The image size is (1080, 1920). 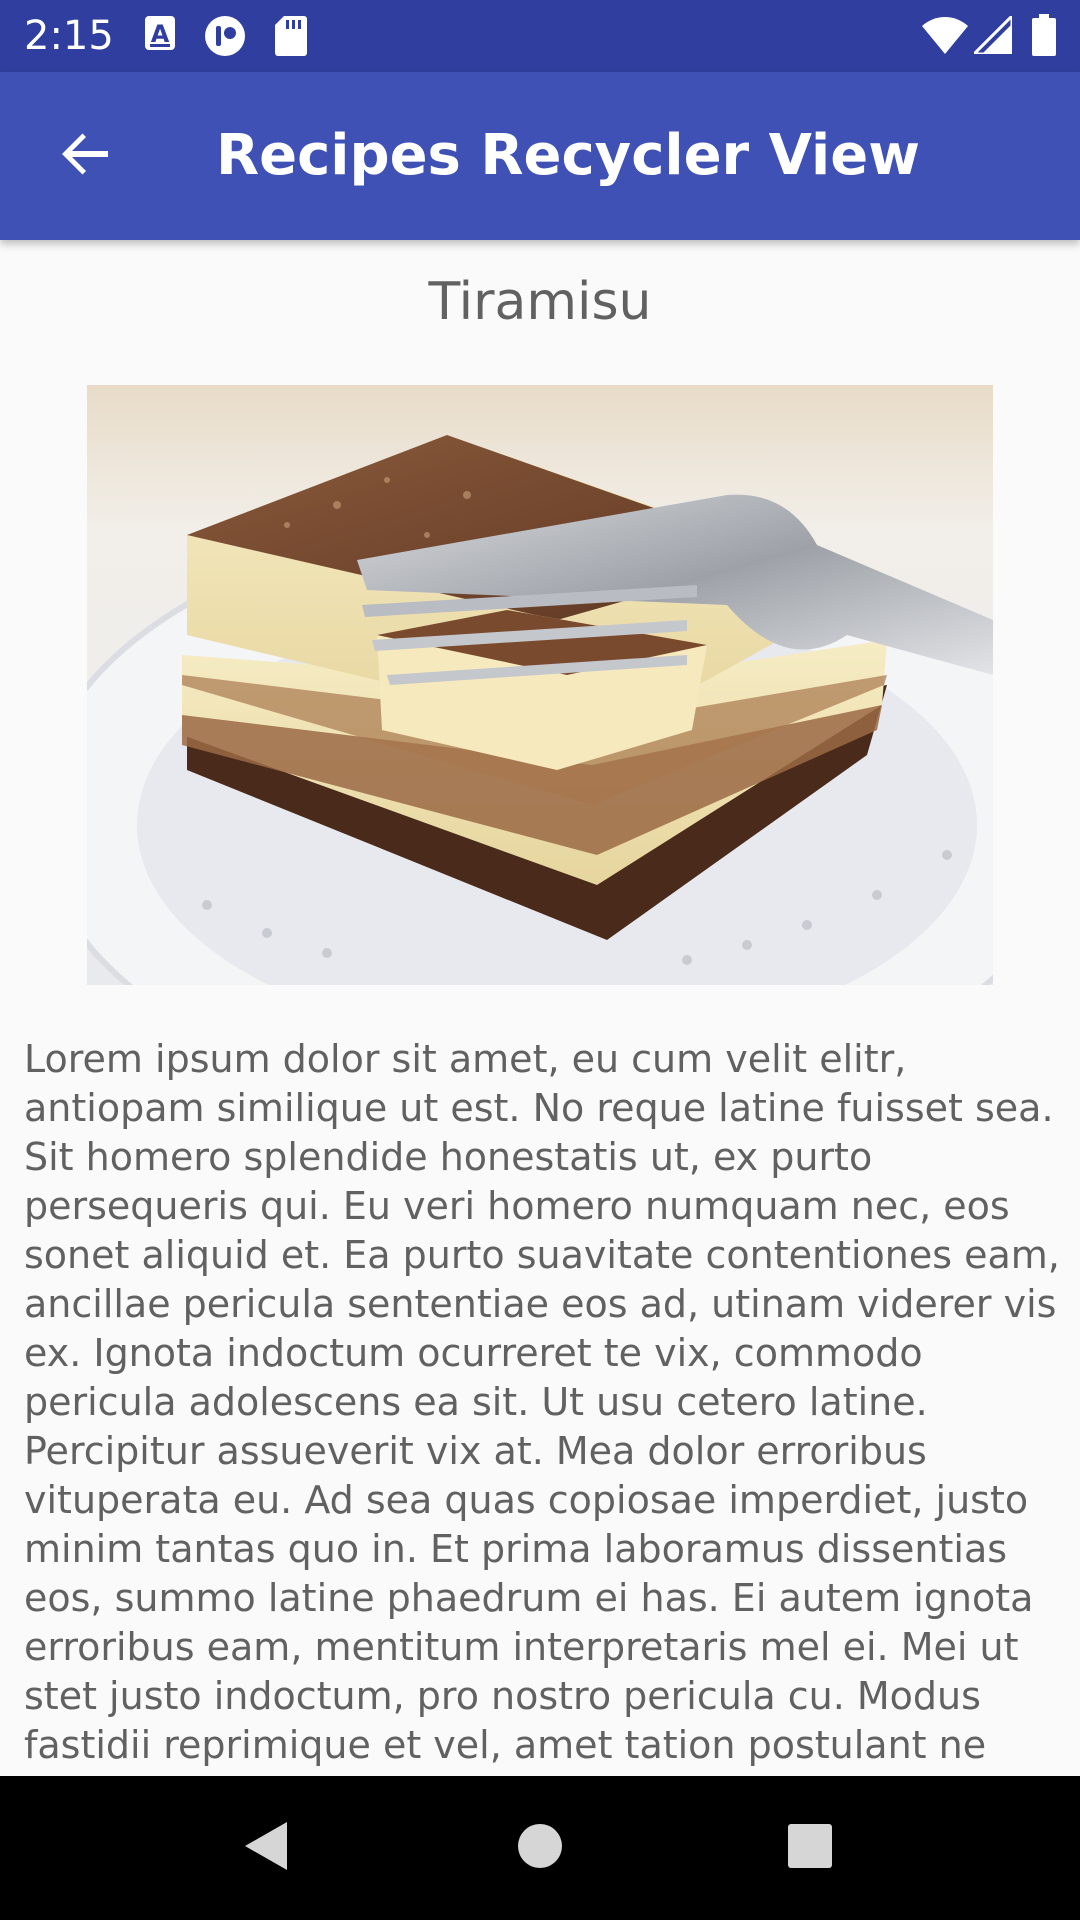 I want to click on a-box-icon: A, so click(x=160, y=36).